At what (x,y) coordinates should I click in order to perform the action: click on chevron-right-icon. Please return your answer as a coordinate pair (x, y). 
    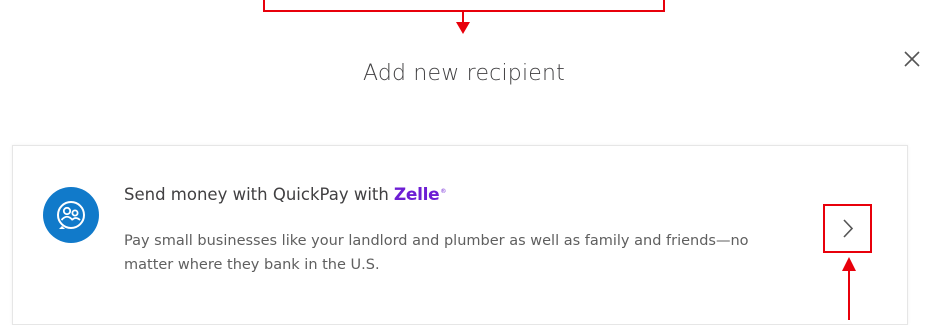
    Looking at the image, I should click on (848, 228).